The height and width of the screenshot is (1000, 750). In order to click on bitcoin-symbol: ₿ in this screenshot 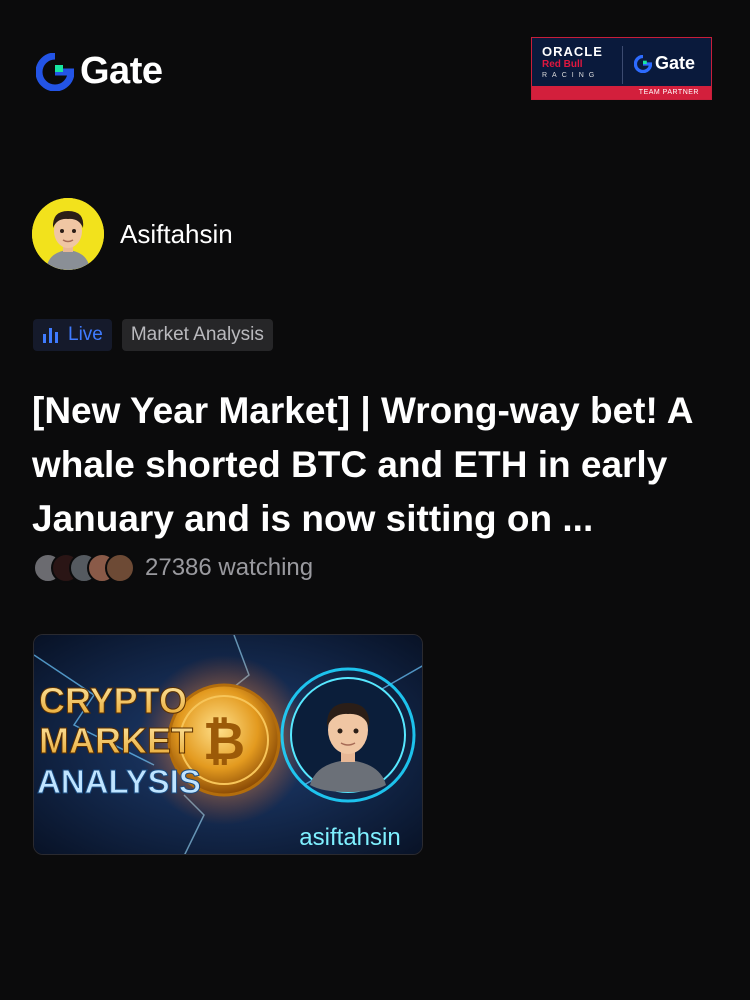, I will do `click(224, 742)`.